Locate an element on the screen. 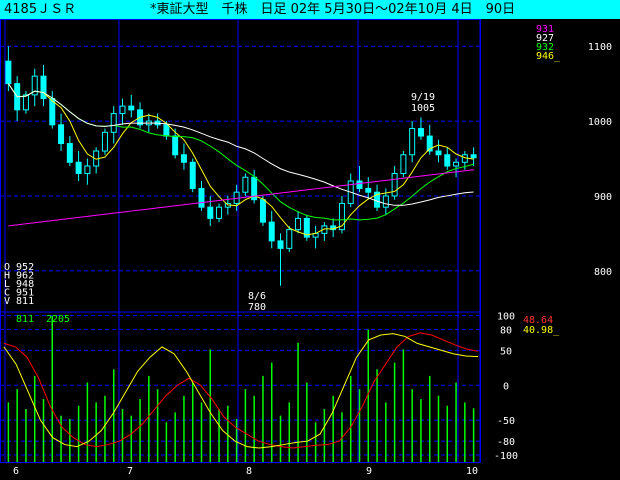 This screenshot has width=620, height=480. osc-tick-label: 100 is located at coordinates (506, 316).